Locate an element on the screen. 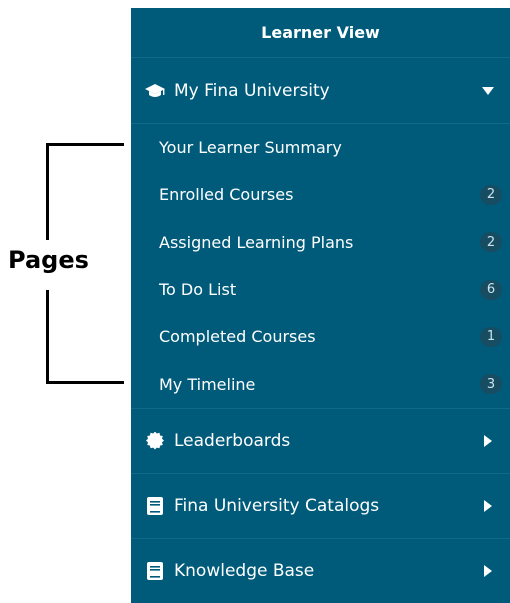 The width and height of the screenshot is (510, 603). page-assigned-learning-plans: Assigned Learning Plans 2 is located at coordinates (320, 242).